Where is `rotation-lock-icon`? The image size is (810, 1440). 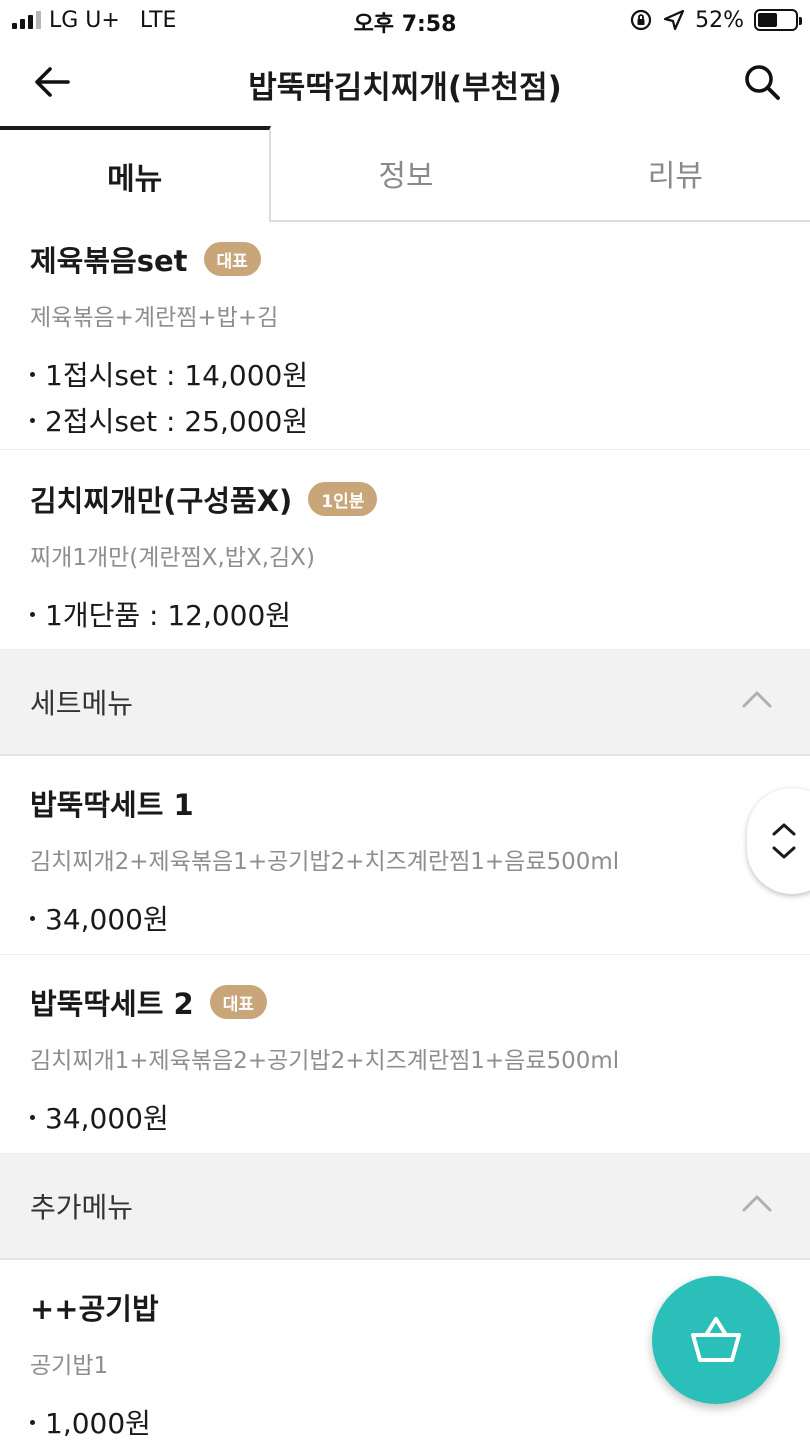 rotation-lock-icon is located at coordinates (641, 20).